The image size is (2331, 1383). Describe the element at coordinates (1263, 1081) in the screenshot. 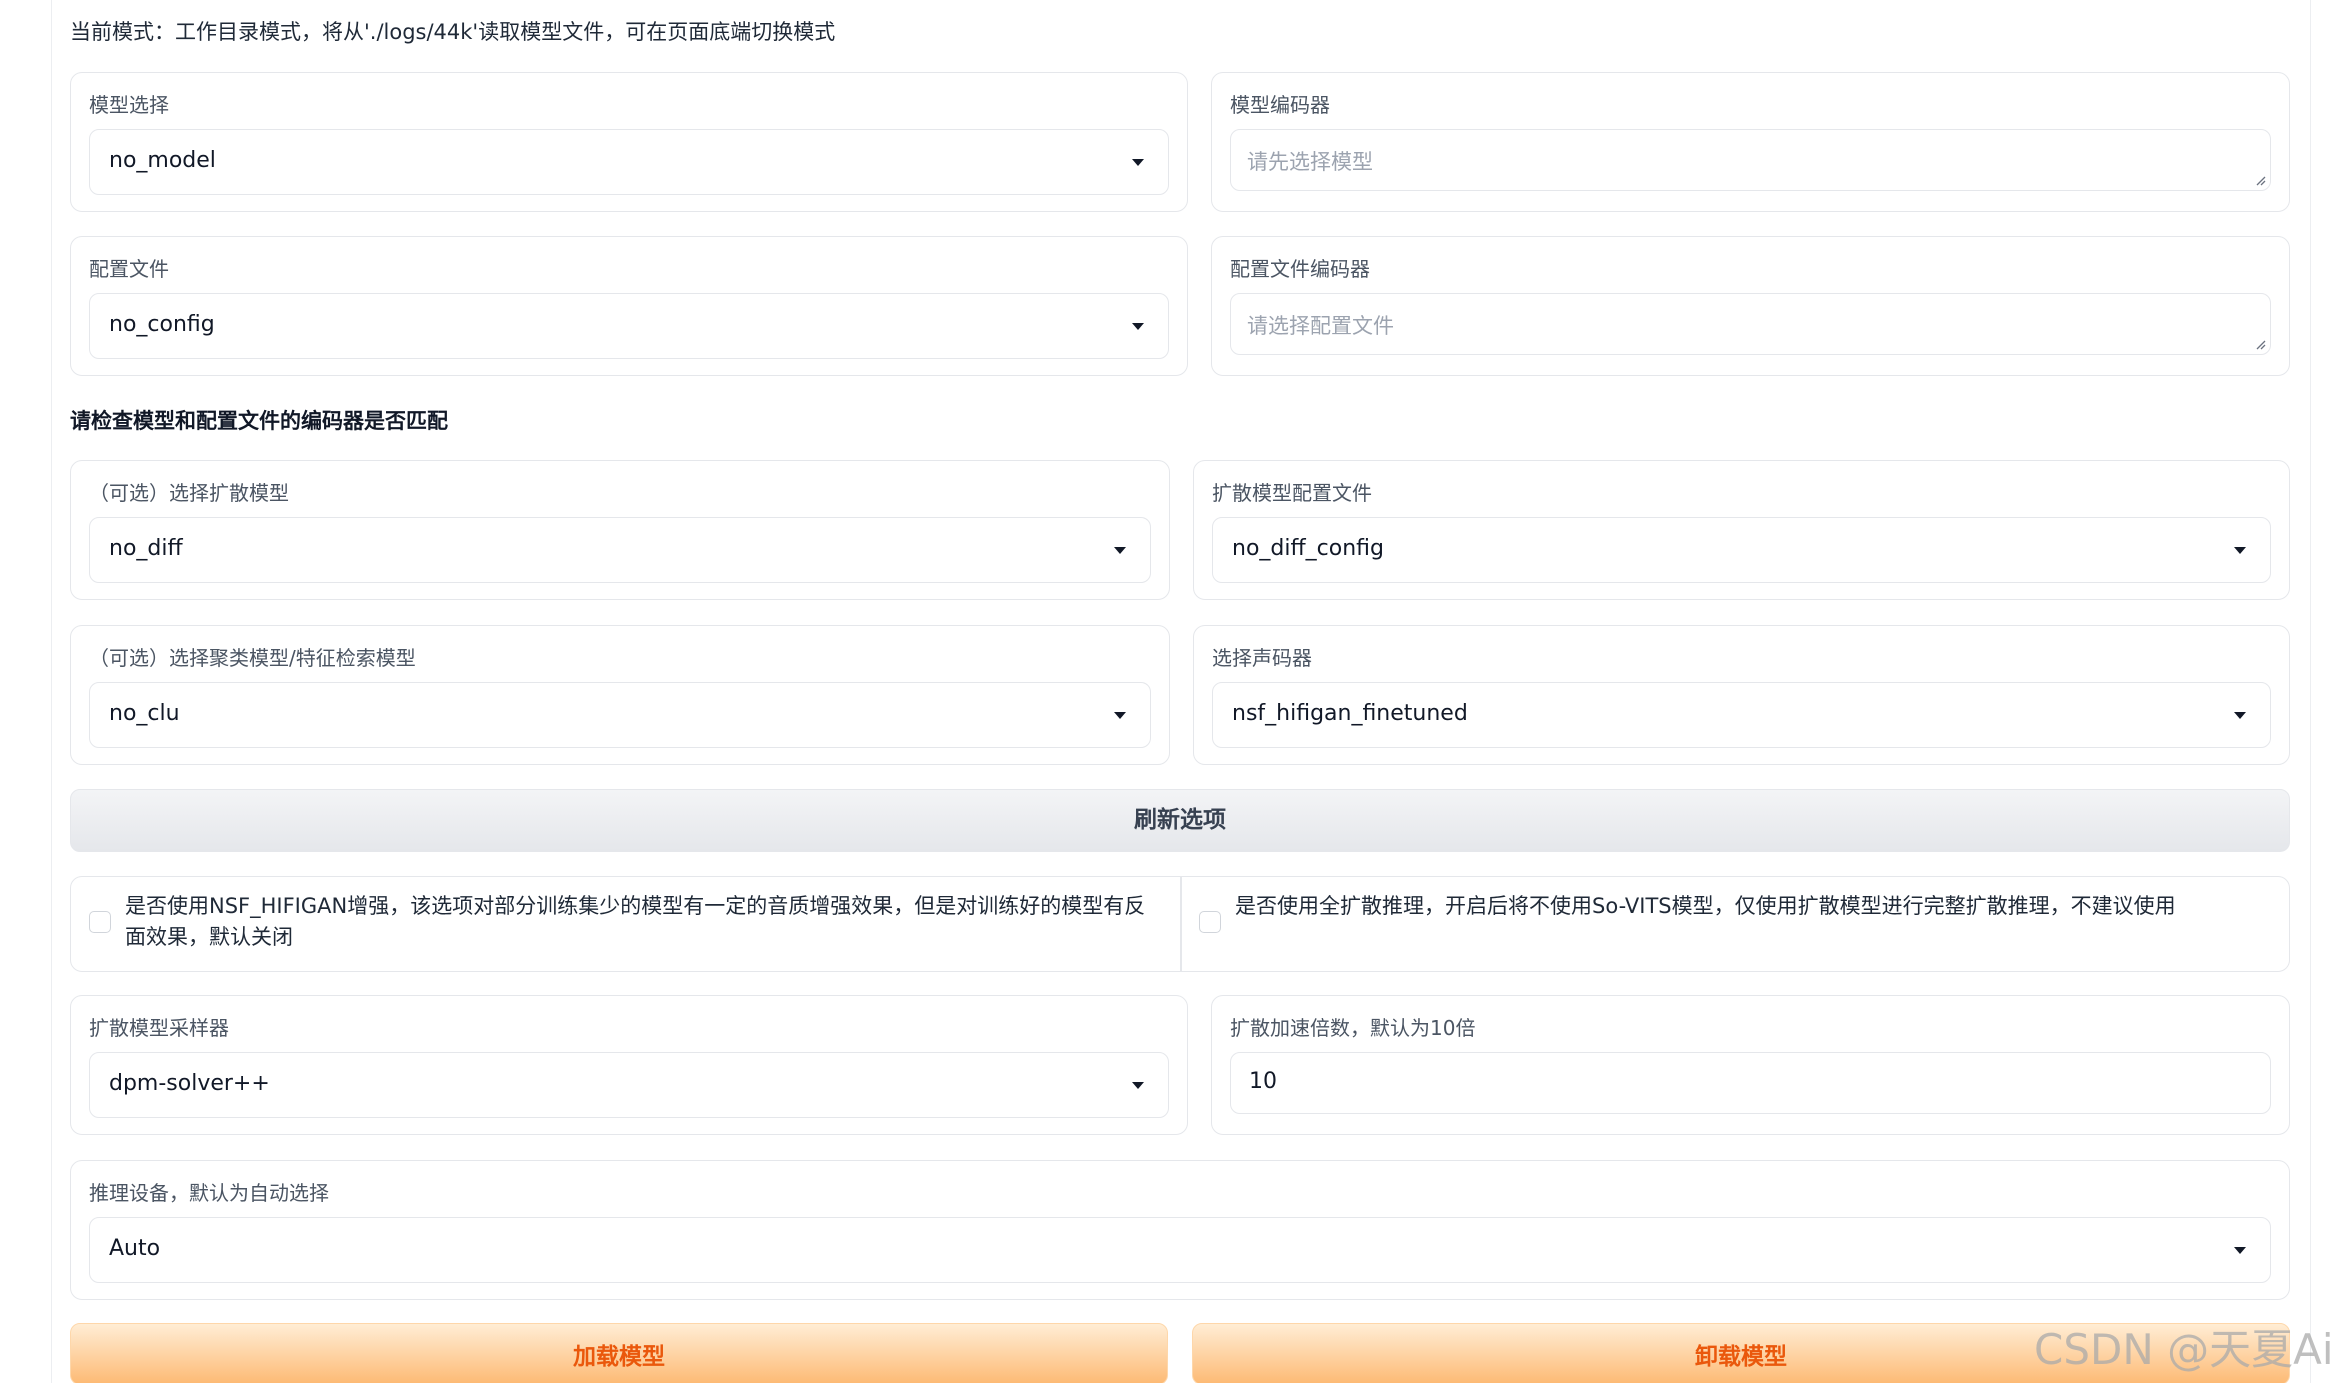

I see `diffusion-speedup-value: 10` at that location.